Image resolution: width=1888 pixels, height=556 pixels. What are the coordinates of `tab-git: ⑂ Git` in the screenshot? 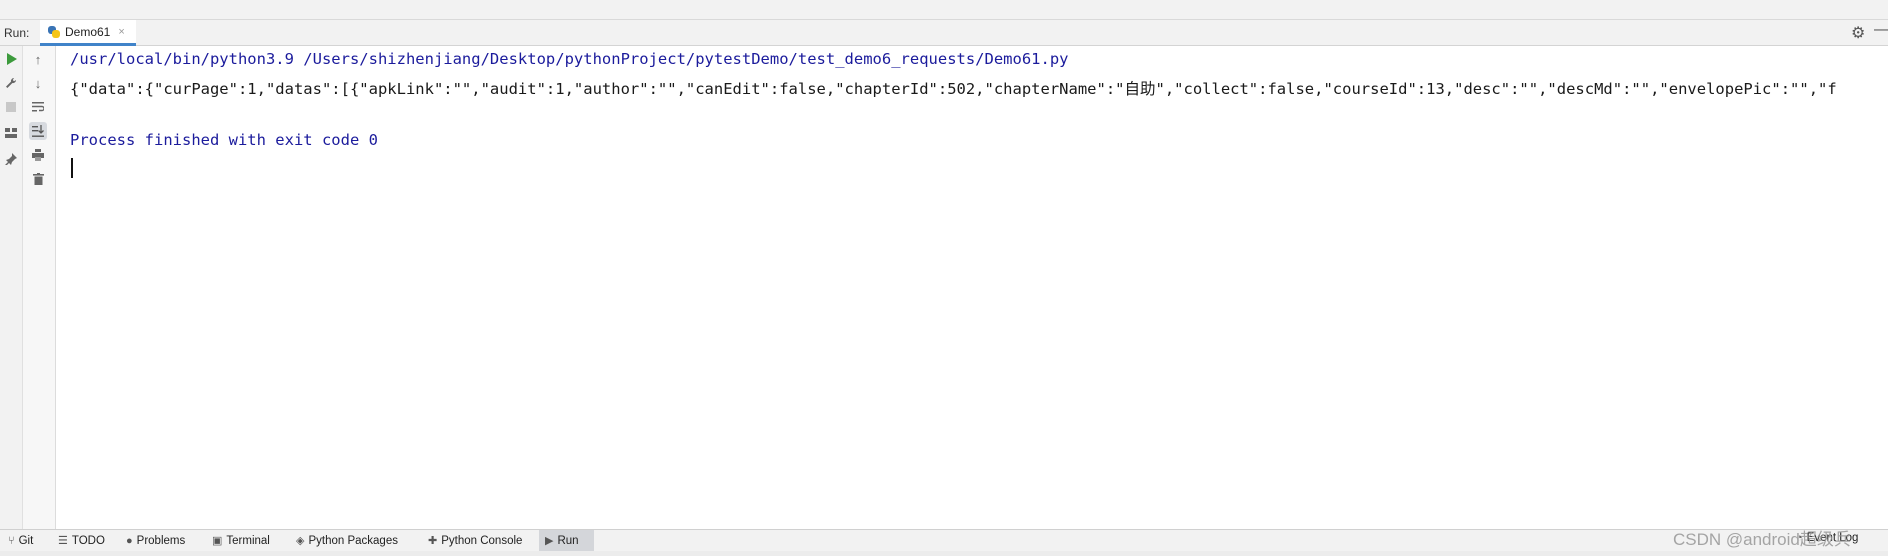 It's located at (20, 540).